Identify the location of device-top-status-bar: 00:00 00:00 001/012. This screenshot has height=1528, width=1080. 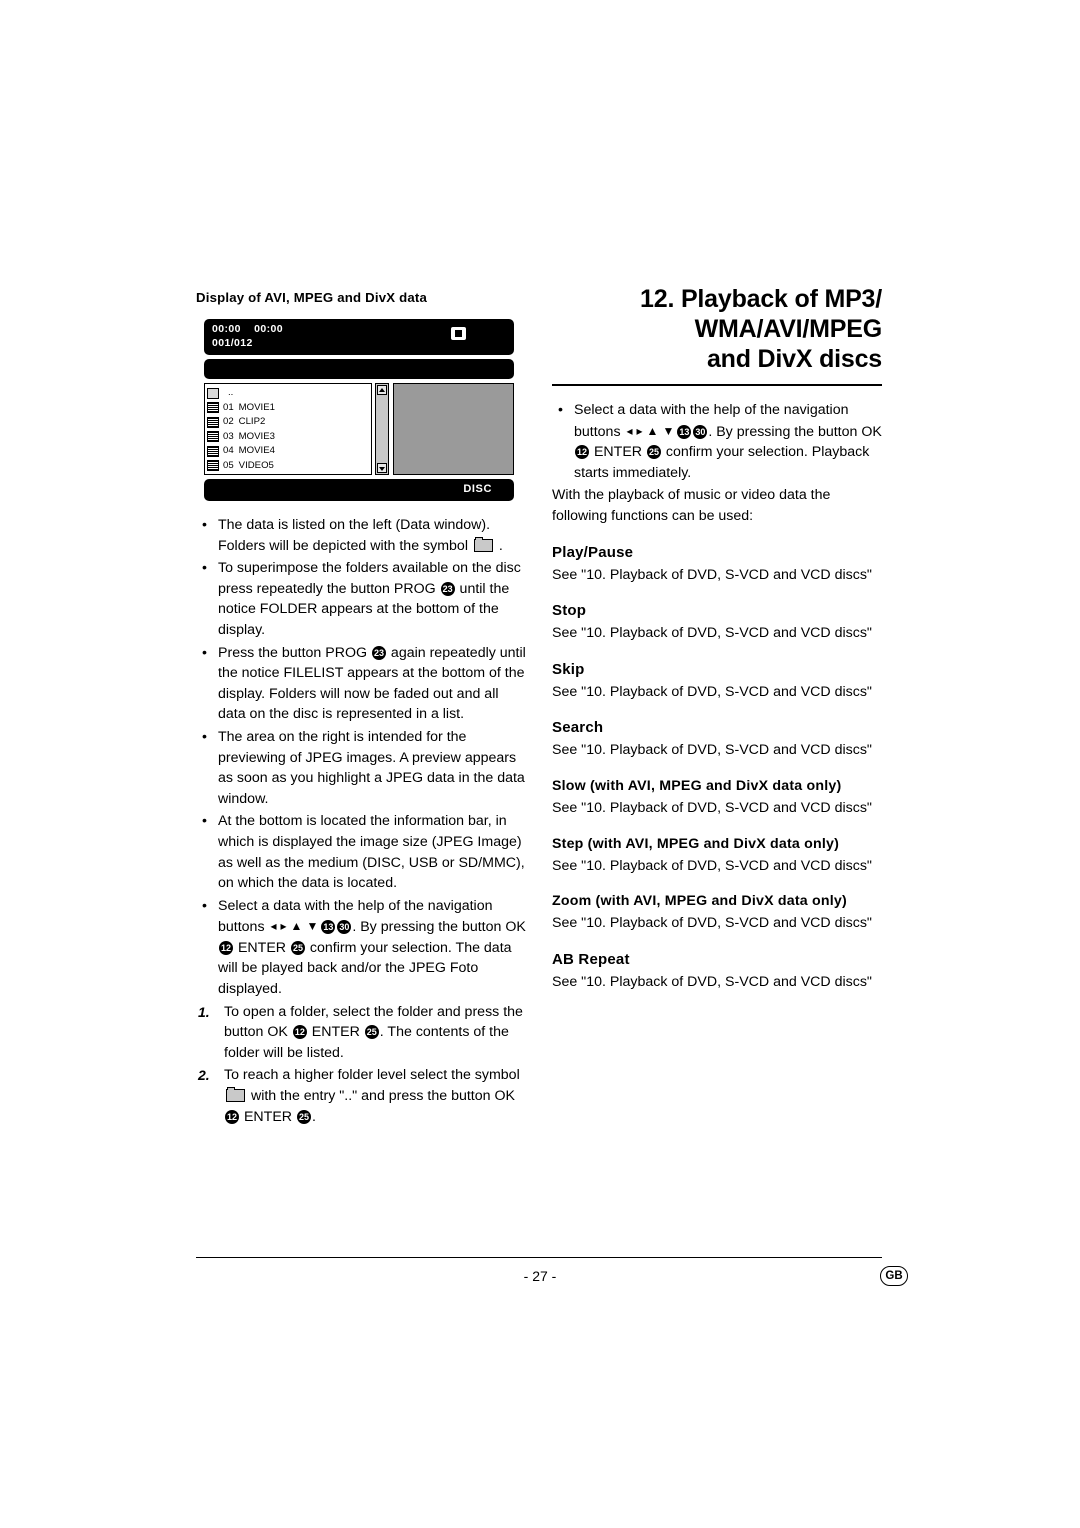
(359, 337).